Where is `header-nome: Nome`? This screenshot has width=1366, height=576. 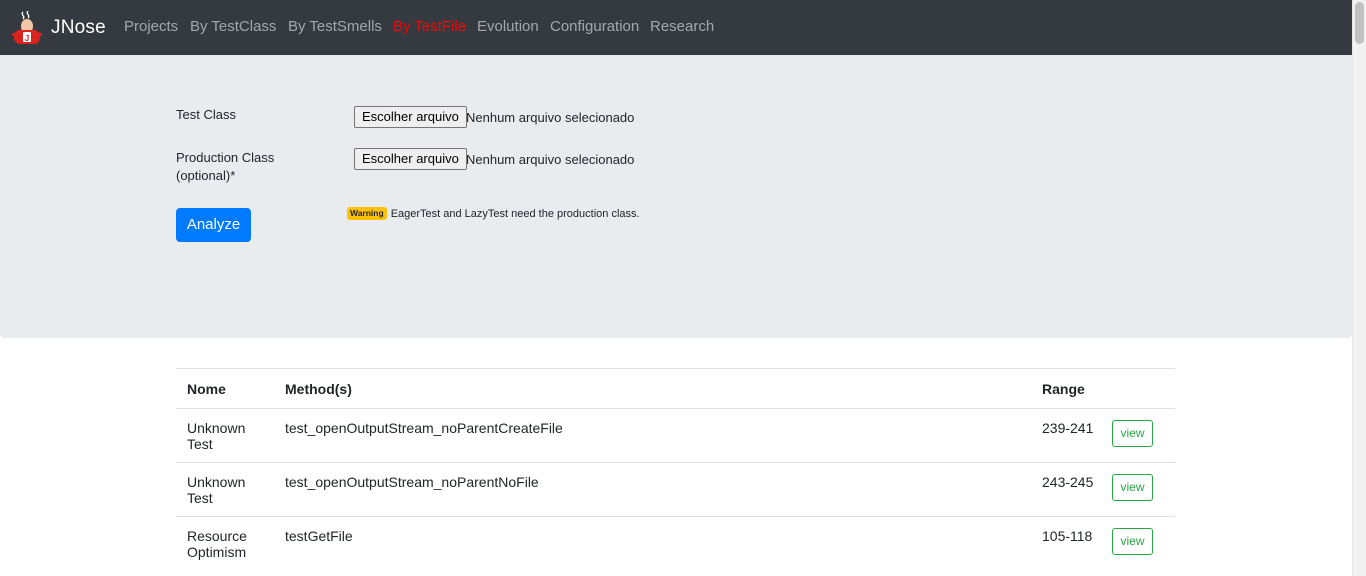 header-nome: Nome is located at coordinates (225, 388).